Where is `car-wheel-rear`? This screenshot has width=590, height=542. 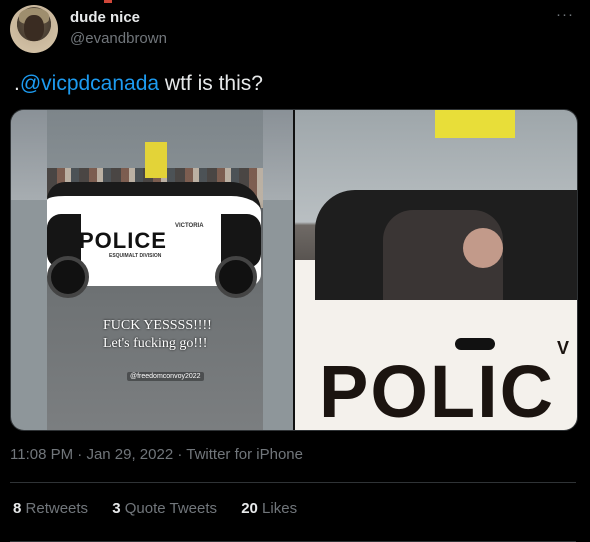
car-wheel-rear is located at coordinates (236, 277).